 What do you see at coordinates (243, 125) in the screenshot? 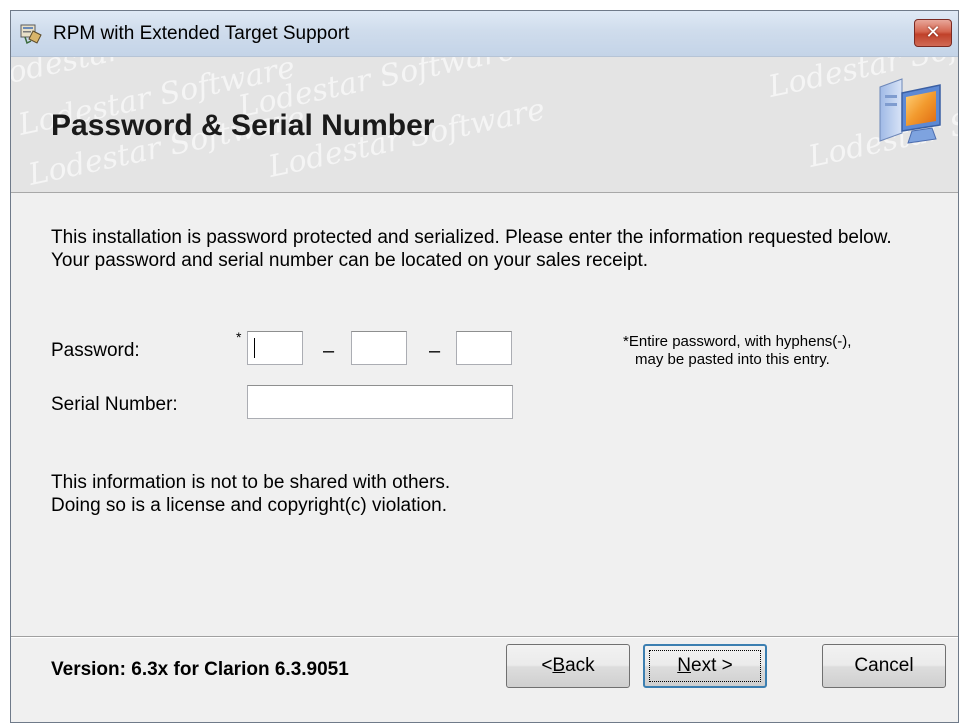
I see `page-title: Password & Serial Number` at bounding box center [243, 125].